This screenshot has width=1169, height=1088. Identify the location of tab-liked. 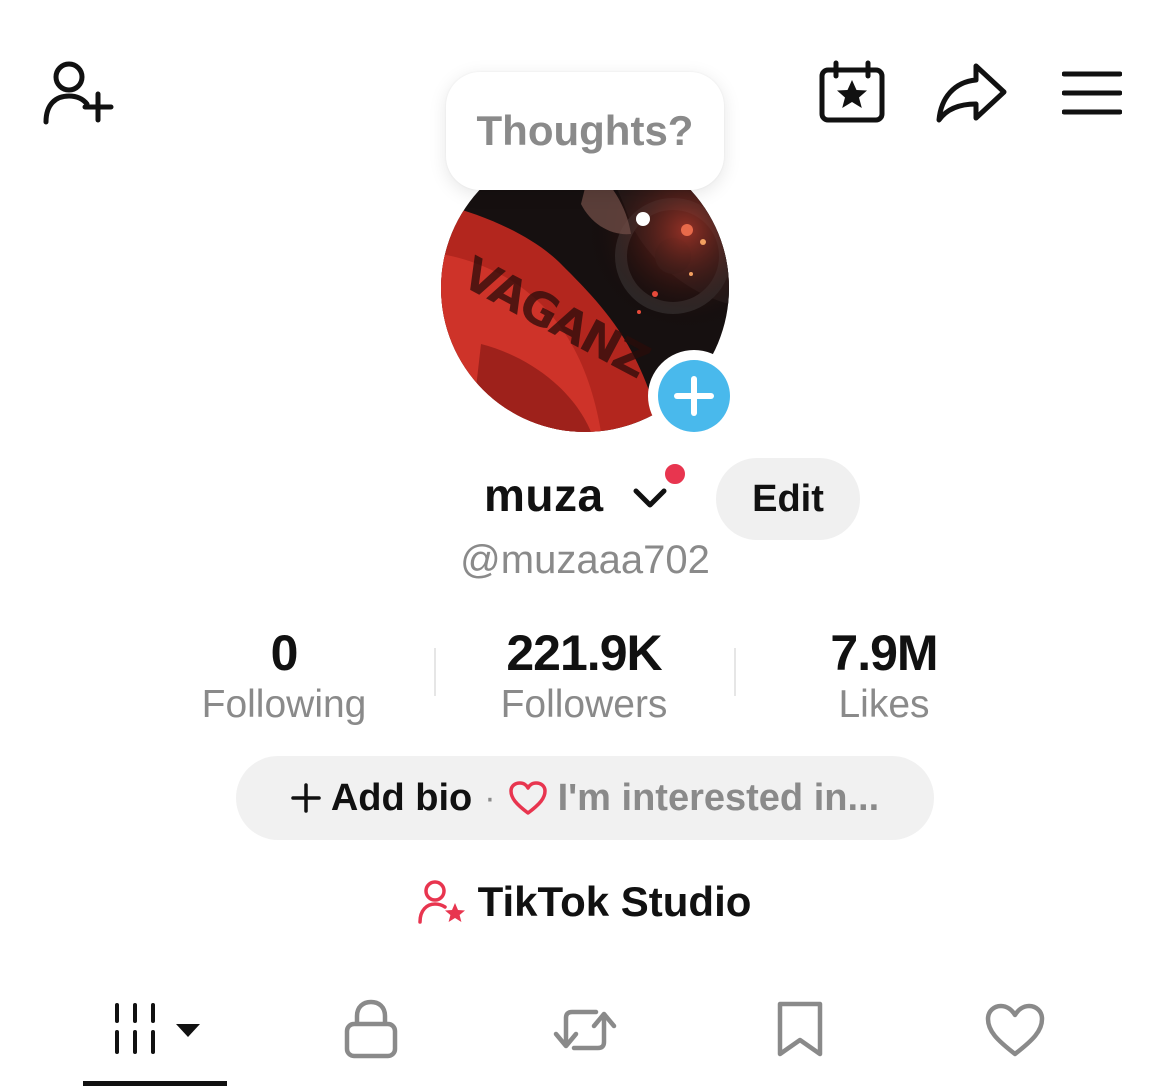
(1015, 1030).